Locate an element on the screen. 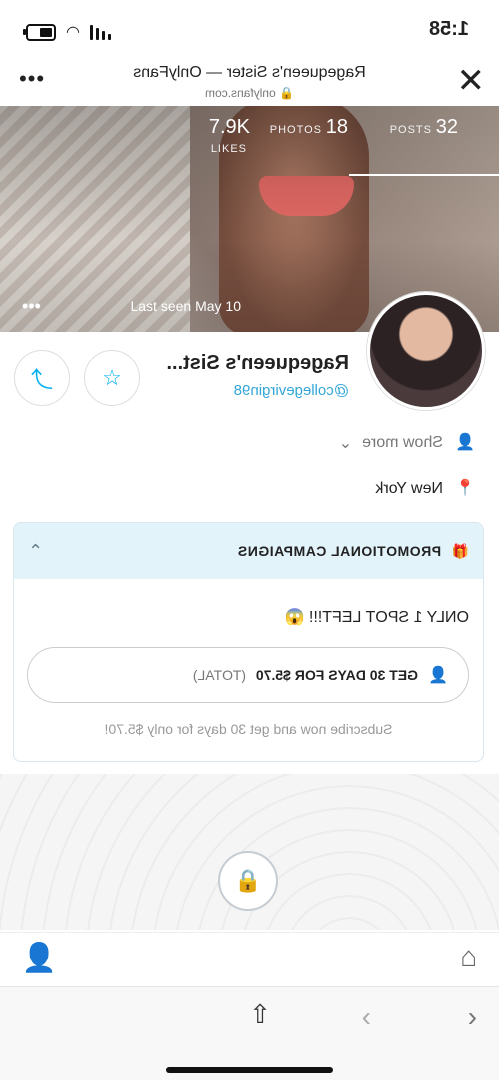 The height and width of the screenshot is (1080, 499). battery-icon is located at coordinates (41, 32).